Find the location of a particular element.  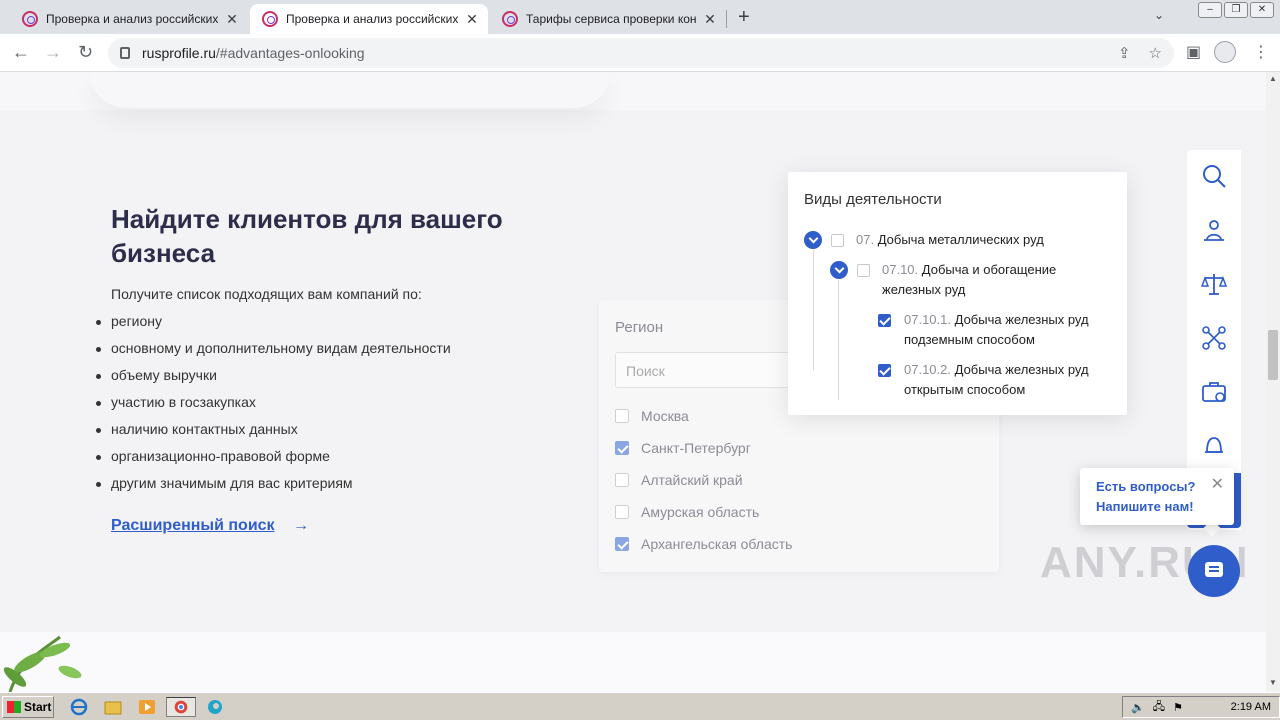

bookmark-star-icon: ☆ is located at coordinates (1155, 53).